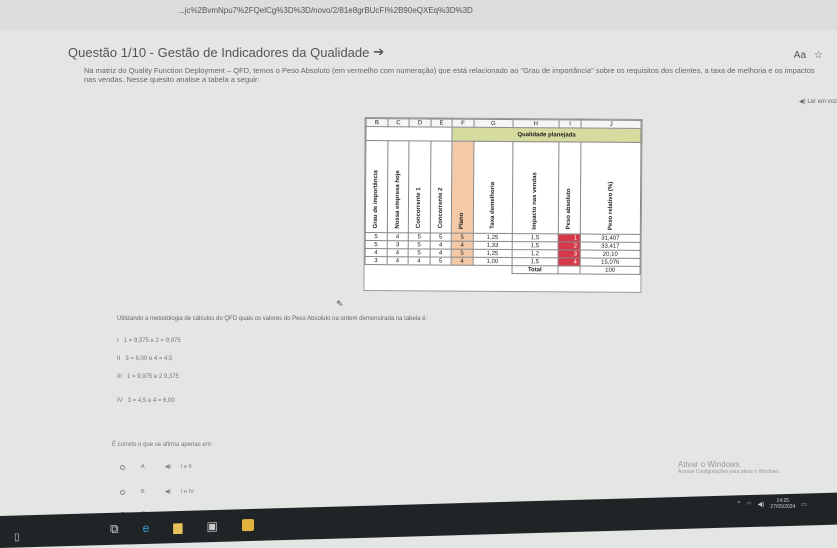 The width and height of the screenshot is (837, 548). Describe the element at coordinates (17, 537) in the screenshot. I see `windows-start-icon: ▯` at that location.